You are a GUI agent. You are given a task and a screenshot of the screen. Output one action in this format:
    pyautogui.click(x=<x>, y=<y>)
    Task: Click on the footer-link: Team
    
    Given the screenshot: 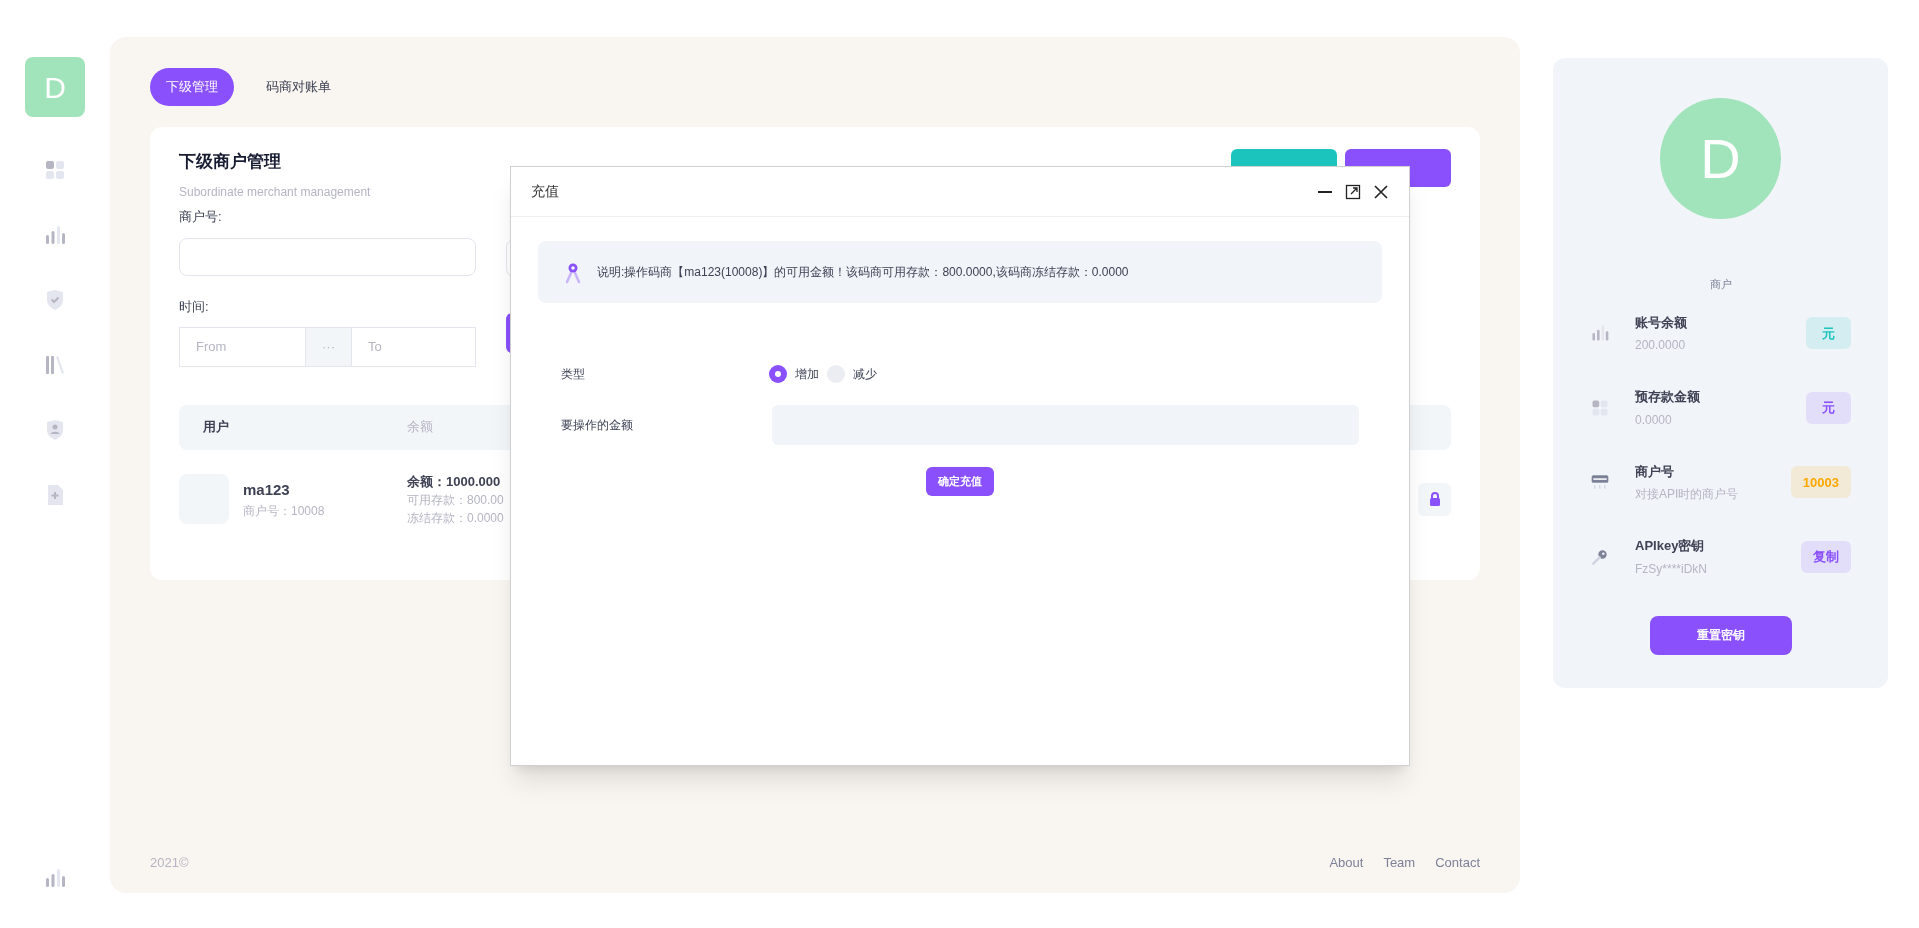 What is the action you would take?
    pyautogui.click(x=1399, y=863)
    